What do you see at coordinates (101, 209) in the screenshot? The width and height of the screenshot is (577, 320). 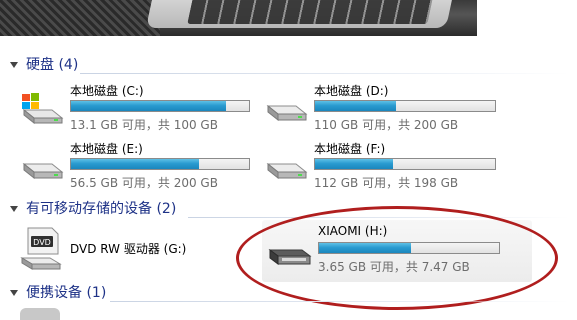 I see `section-title: 有可移动存储的设备 (2)` at bounding box center [101, 209].